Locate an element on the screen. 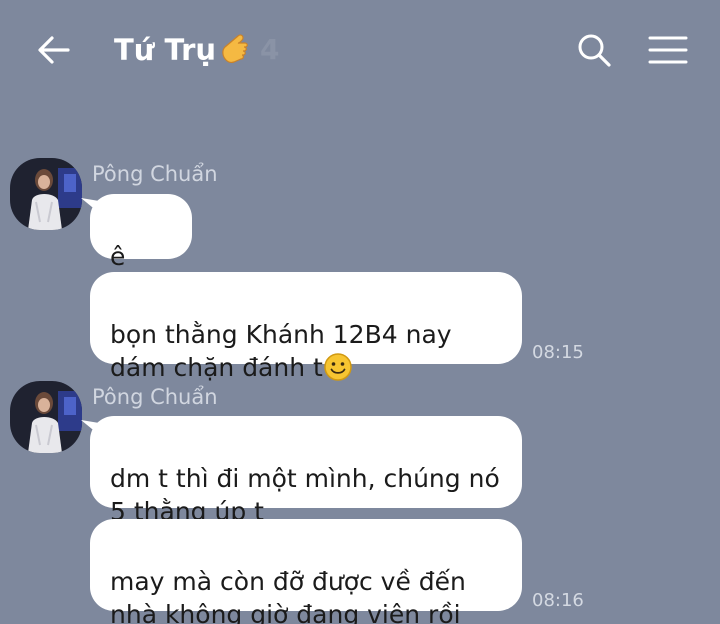 This screenshot has width=720, height=624. message-bubble: bọn thằng Khánh 12B4 nay dám chặn đánh t is located at coordinates (306, 327).